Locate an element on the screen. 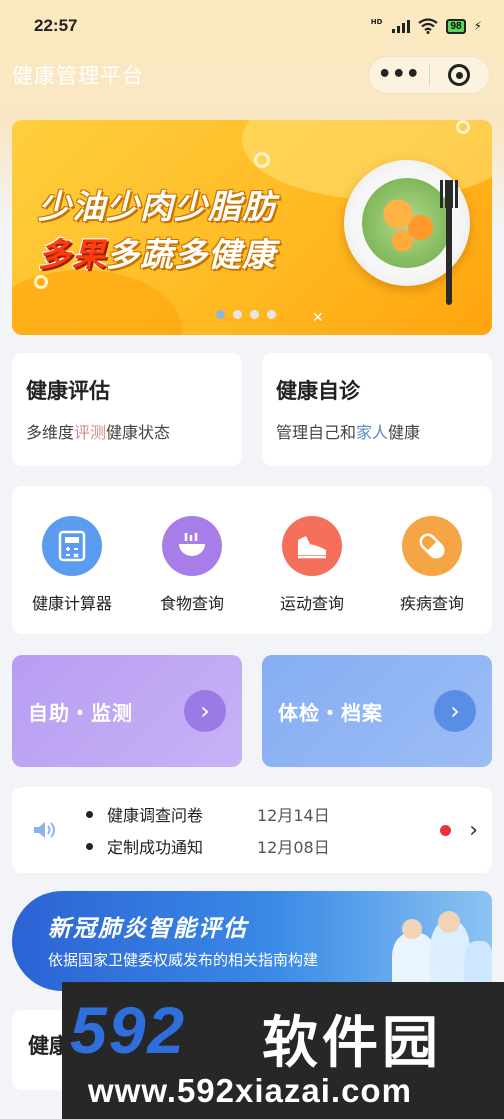  notice-bar: 健康调查问卷 12月14日 定制成功通知 12月08日 › is located at coordinates (252, 830).